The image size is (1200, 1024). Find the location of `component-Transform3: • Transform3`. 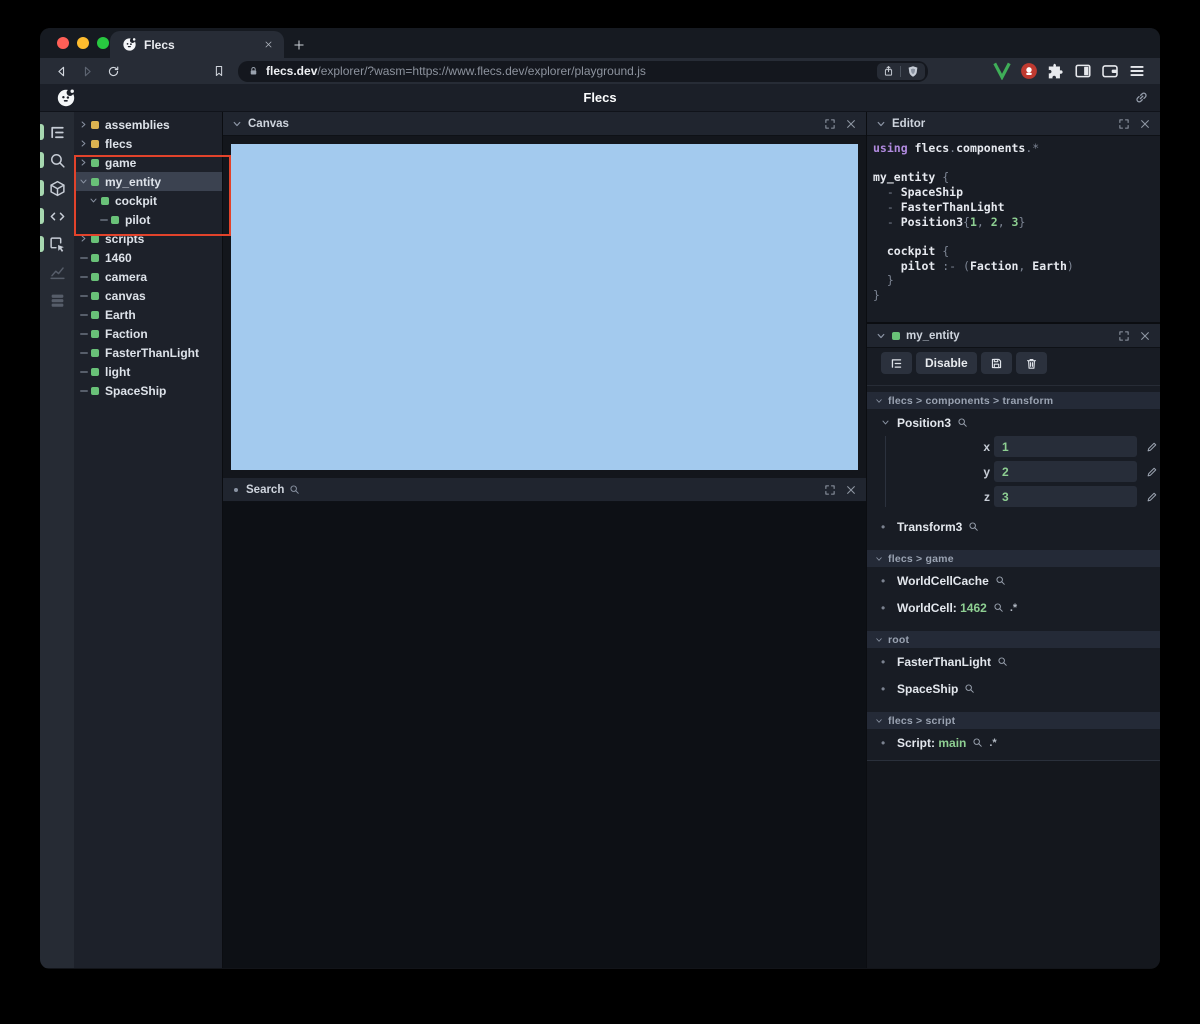

component-Transform3: • Transform3 is located at coordinates (1013, 526).